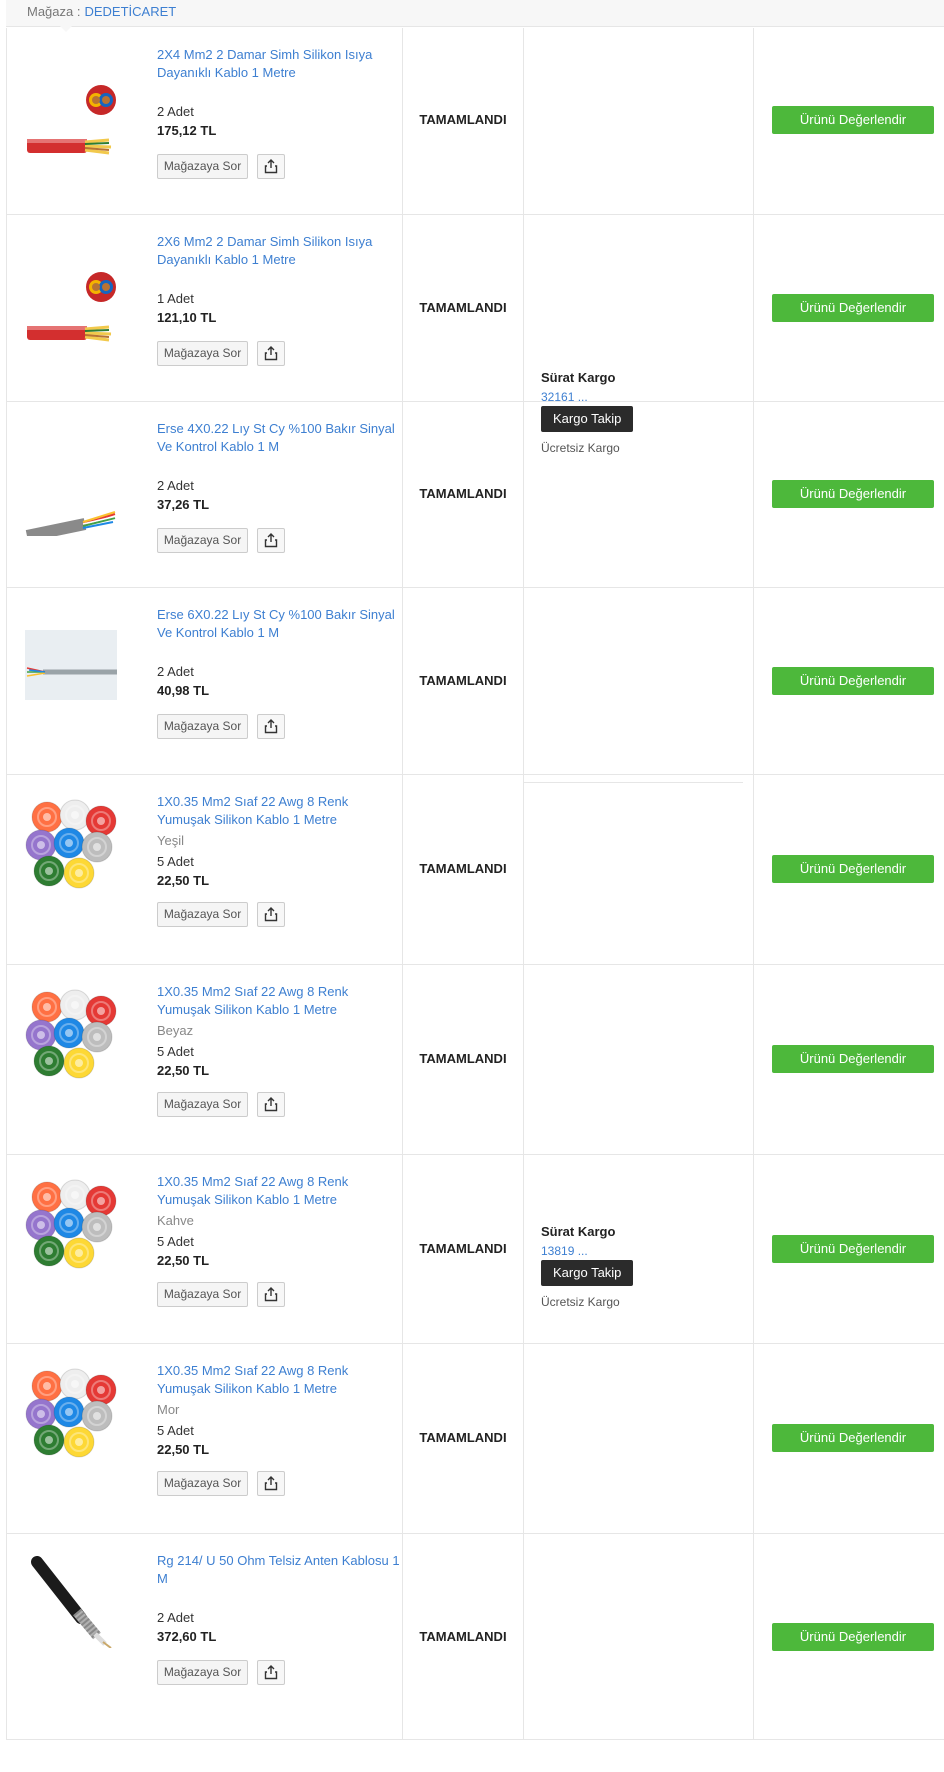 Image resolution: width=944 pixels, height=1772 pixels. I want to click on store-name-link: DEDETİCARET, so click(130, 11).